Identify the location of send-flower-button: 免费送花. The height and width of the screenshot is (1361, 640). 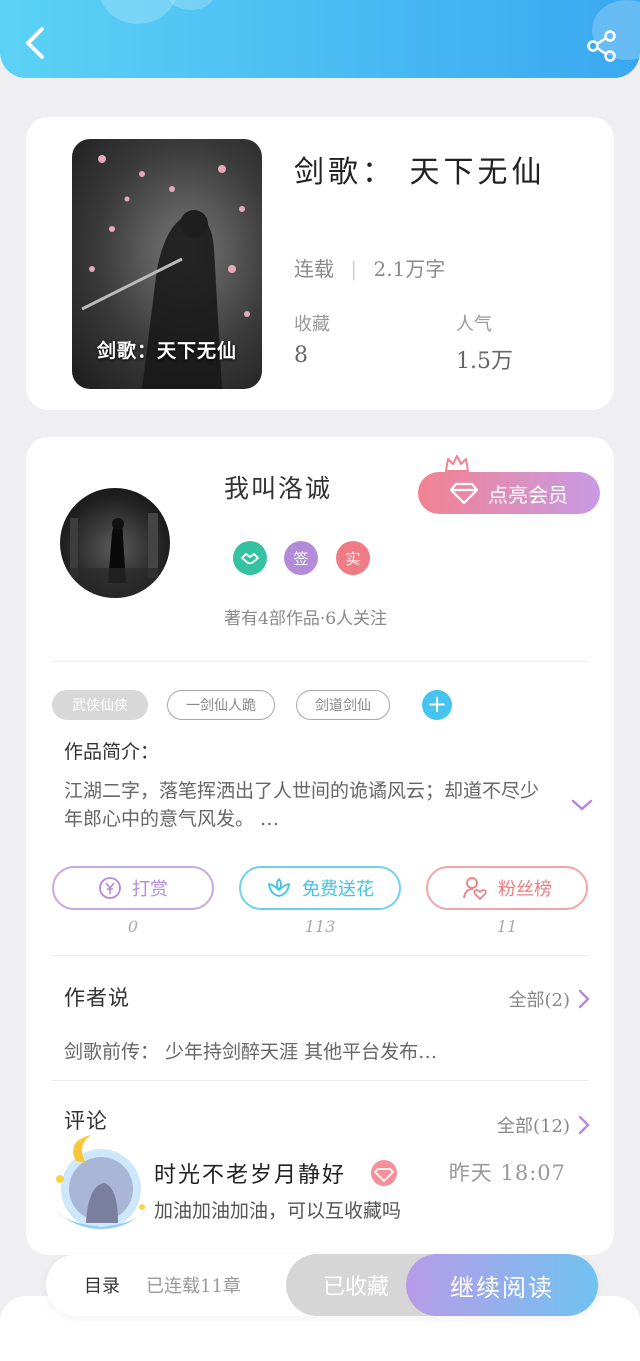
(320, 888).